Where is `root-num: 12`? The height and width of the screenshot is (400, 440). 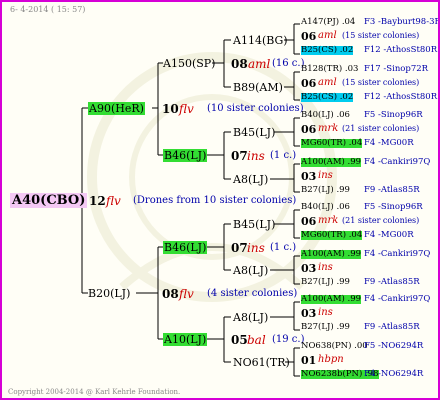 root-num: 12 is located at coordinates (97, 201).